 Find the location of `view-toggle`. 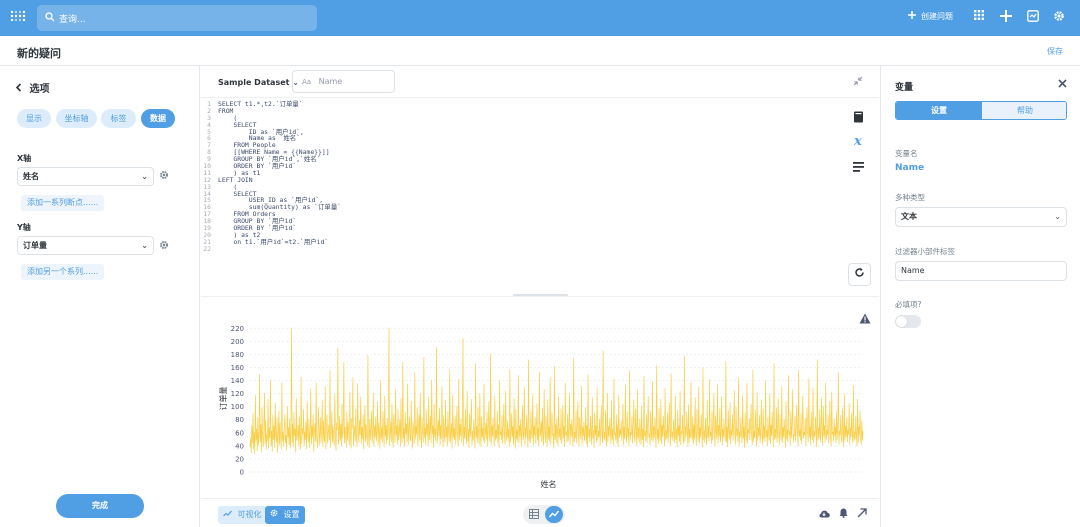

view-toggle is located at coordinates (544, 514).